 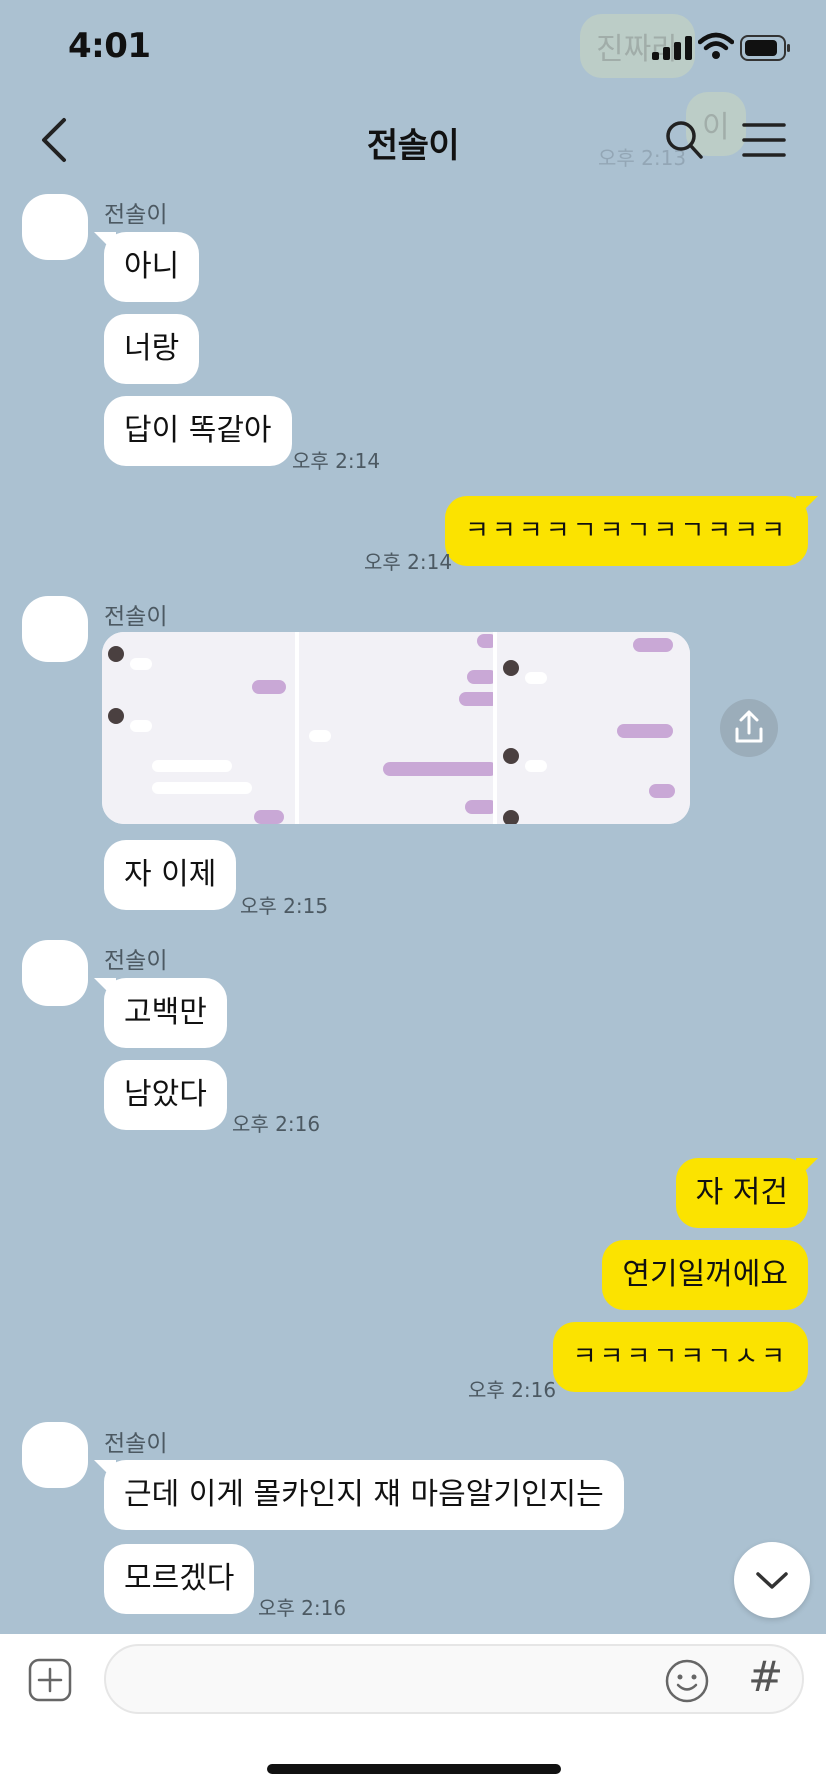 I want to click on message-bubble: 남았다, so click(x=165, y=1095).